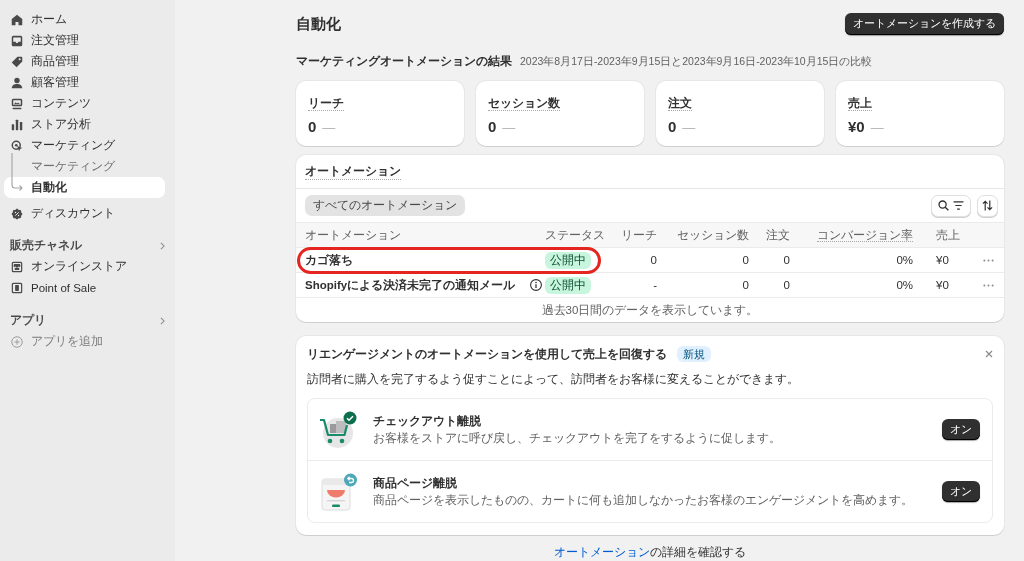  Describe the element at coordinates (17, 341) in the screenshot. I see `add-icon` at that location.